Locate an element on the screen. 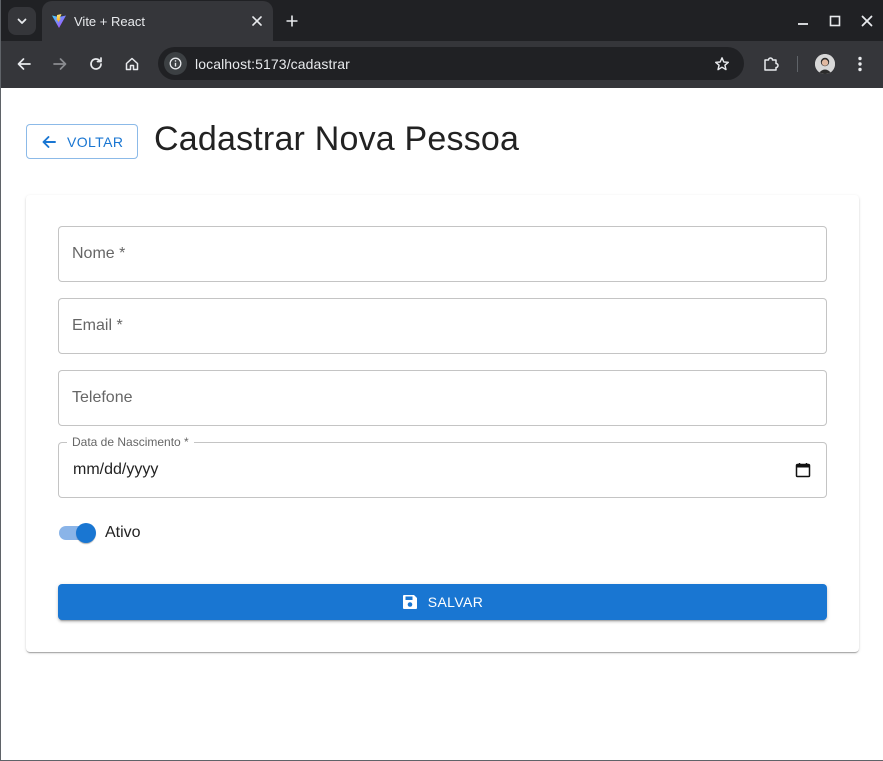 This screenshot has height=761, width=883. nome-label: Nome * is located at coordinates (99, 253).